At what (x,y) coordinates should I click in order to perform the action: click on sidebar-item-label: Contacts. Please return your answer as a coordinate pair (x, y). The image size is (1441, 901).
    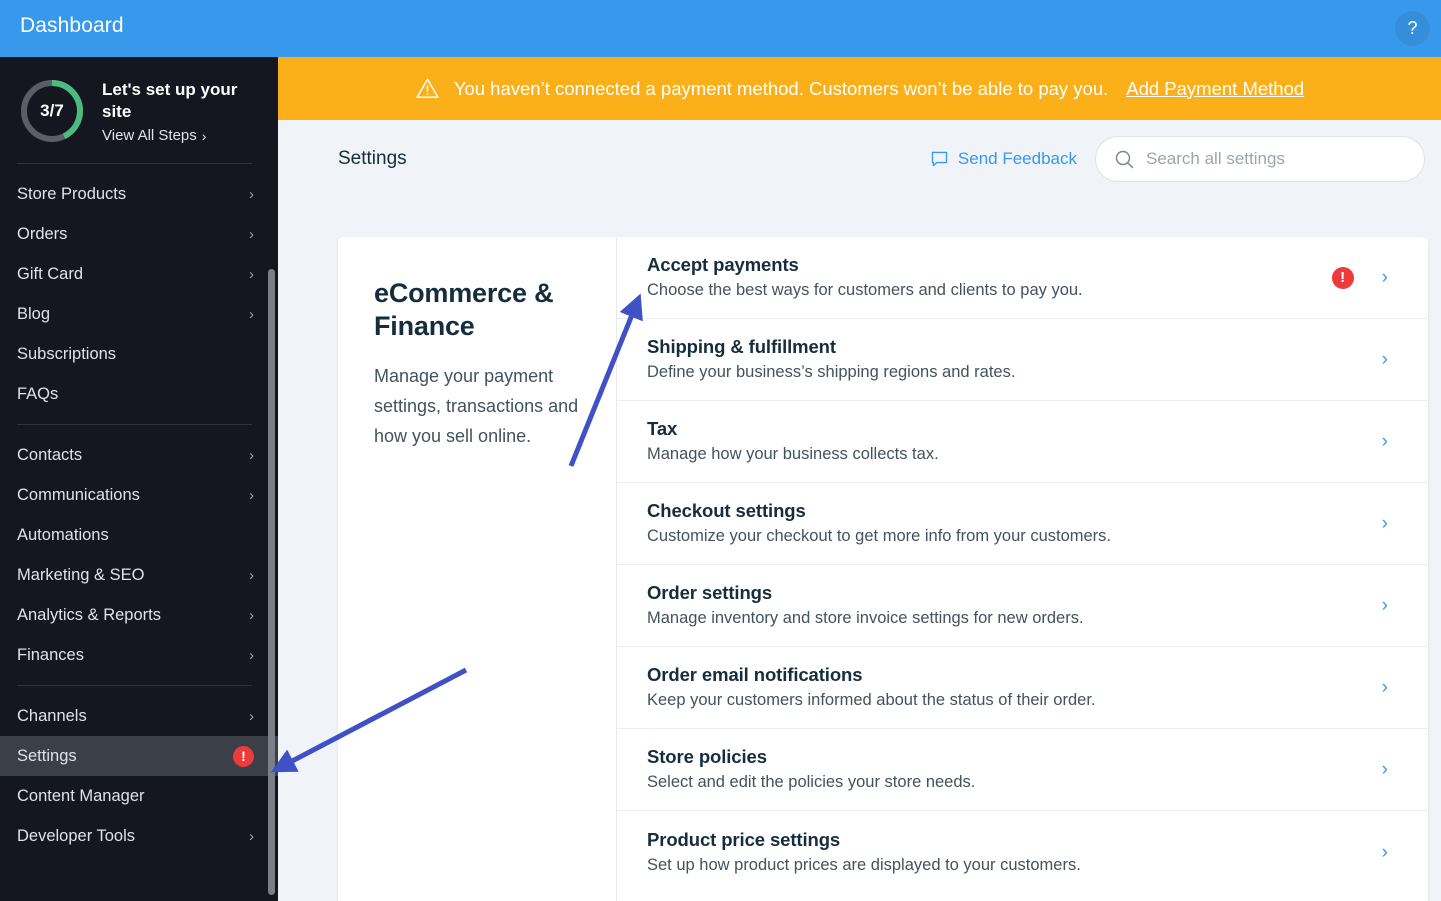
    Looking at the image, I should click on (50, 454).